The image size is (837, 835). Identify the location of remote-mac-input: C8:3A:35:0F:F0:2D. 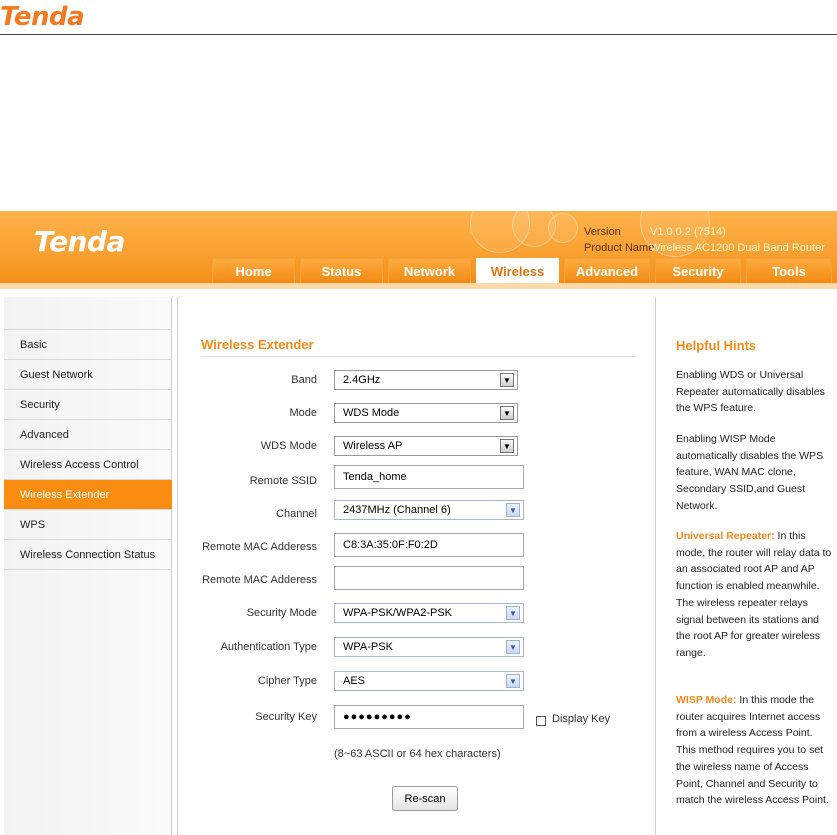
(429, 545).